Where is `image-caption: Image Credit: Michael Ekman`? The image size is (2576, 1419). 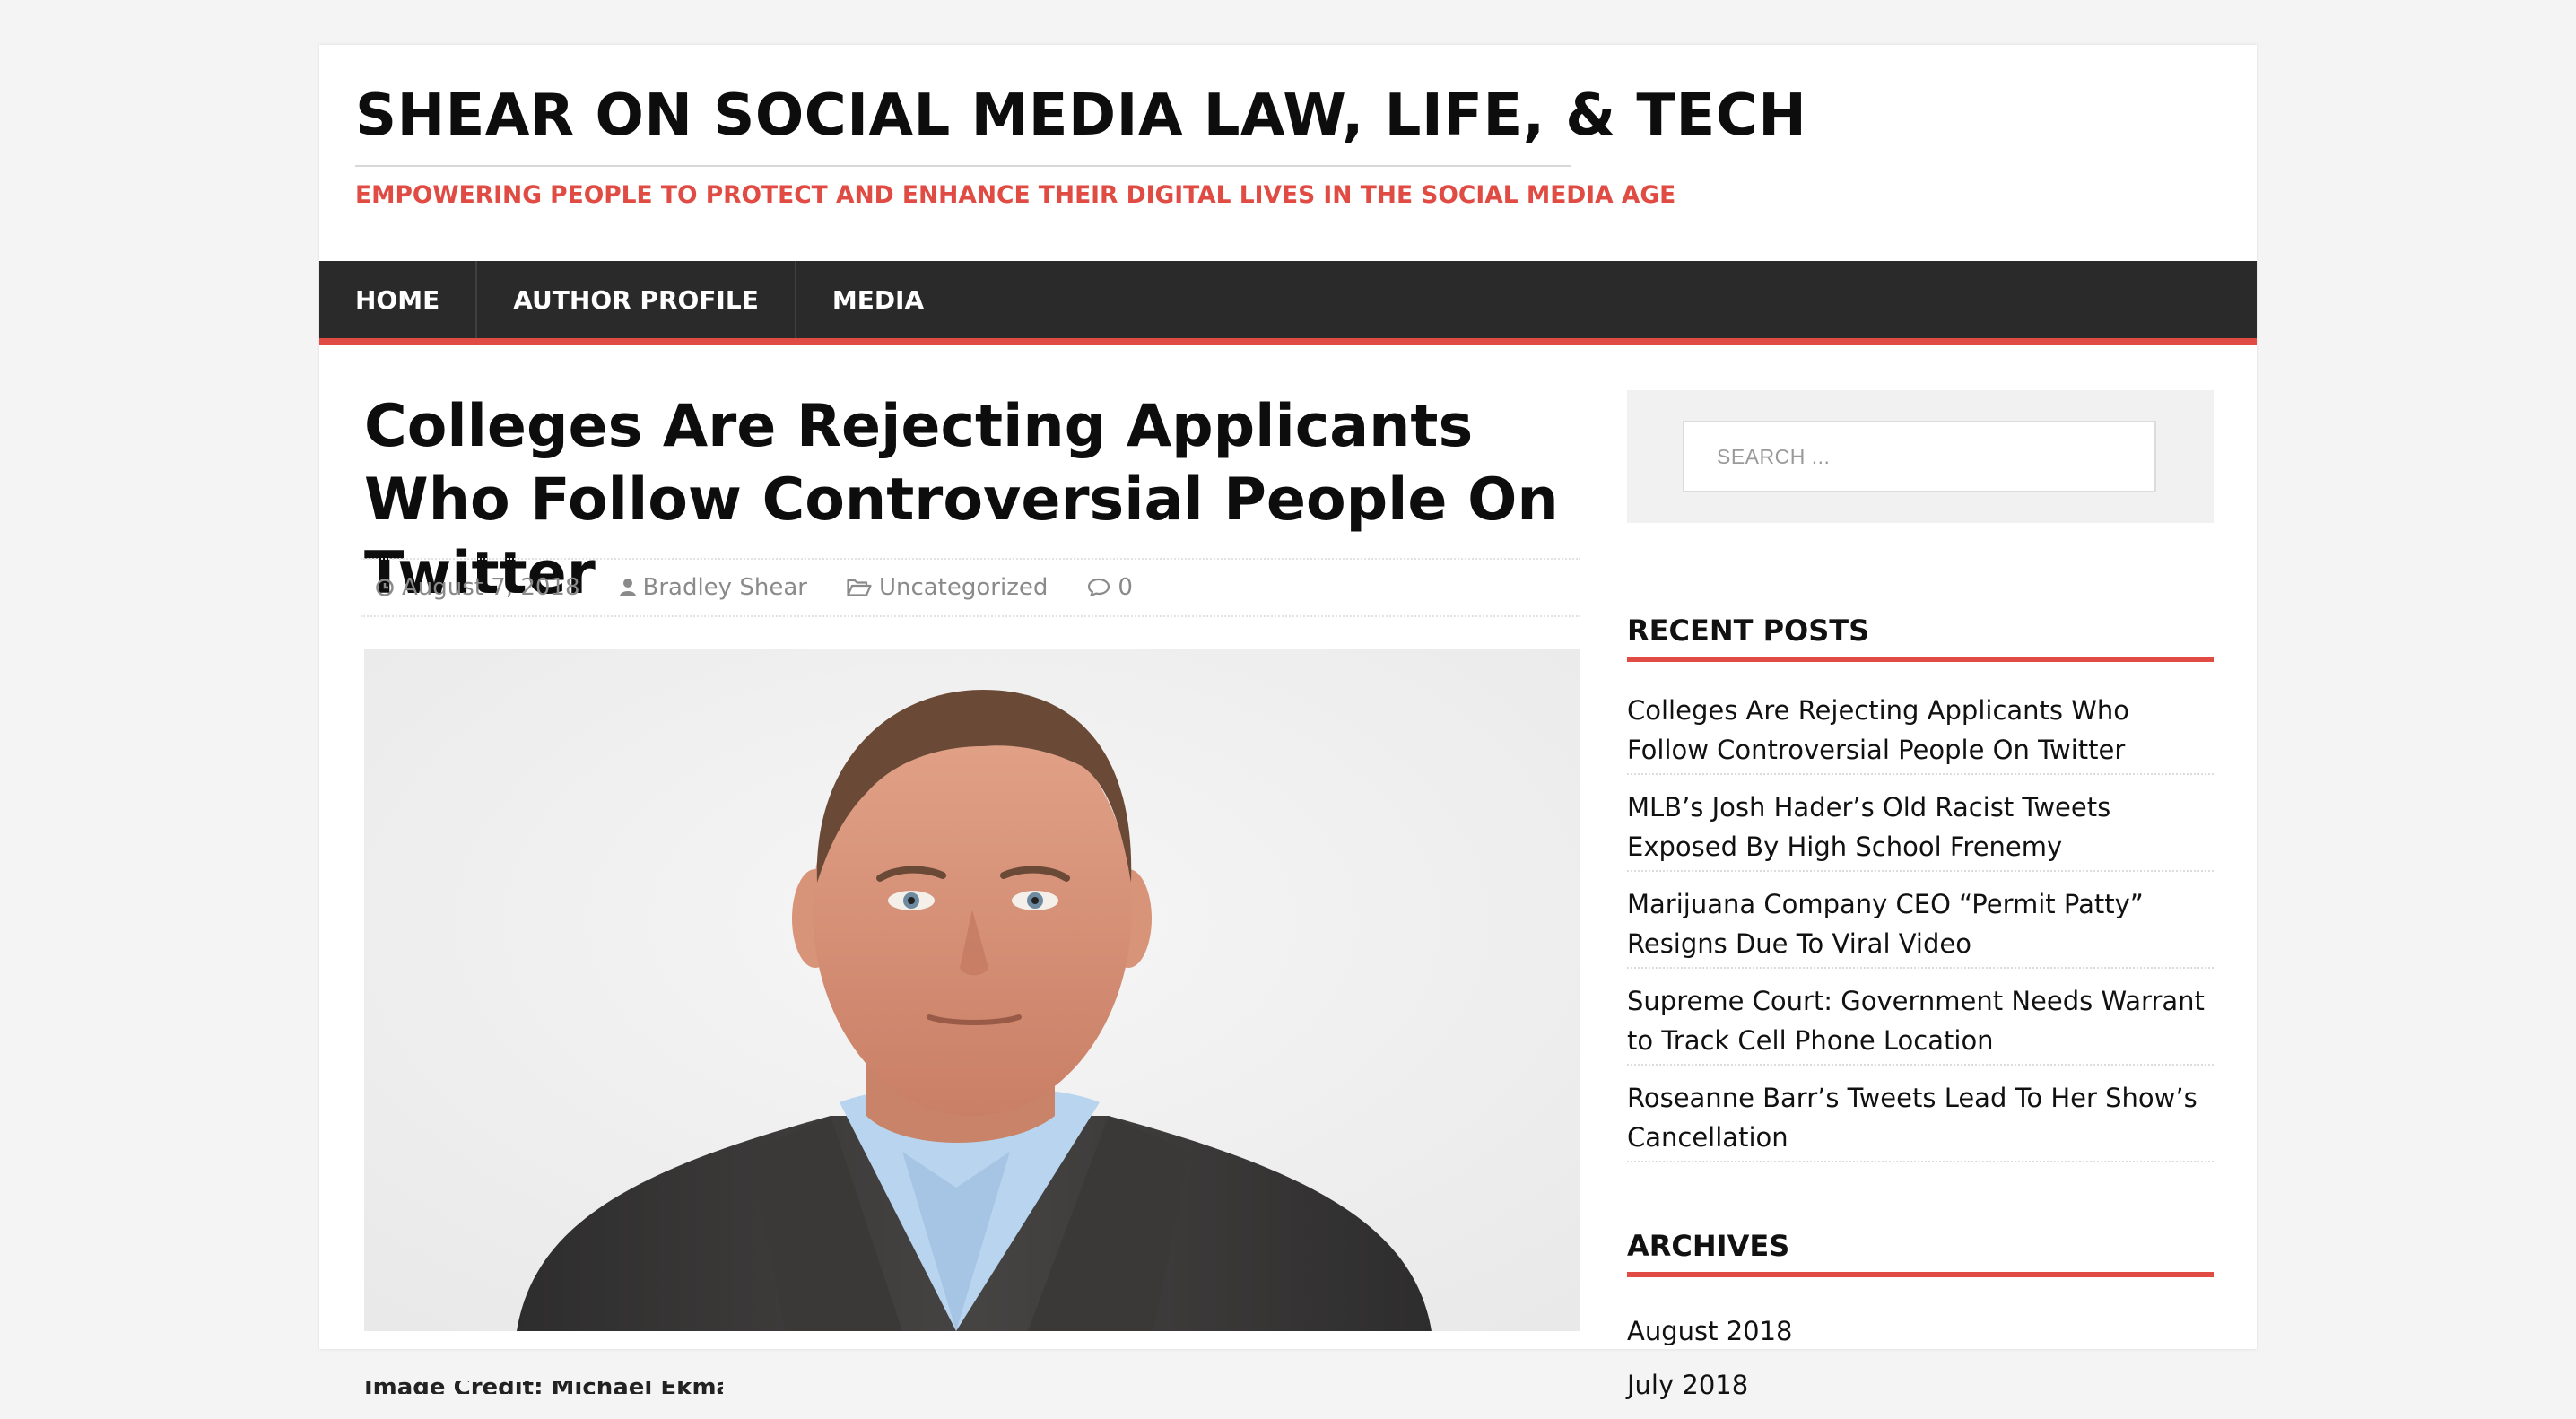
image-caption: Image Credit: Michael Ekman is located at coordinates (543, 1387).